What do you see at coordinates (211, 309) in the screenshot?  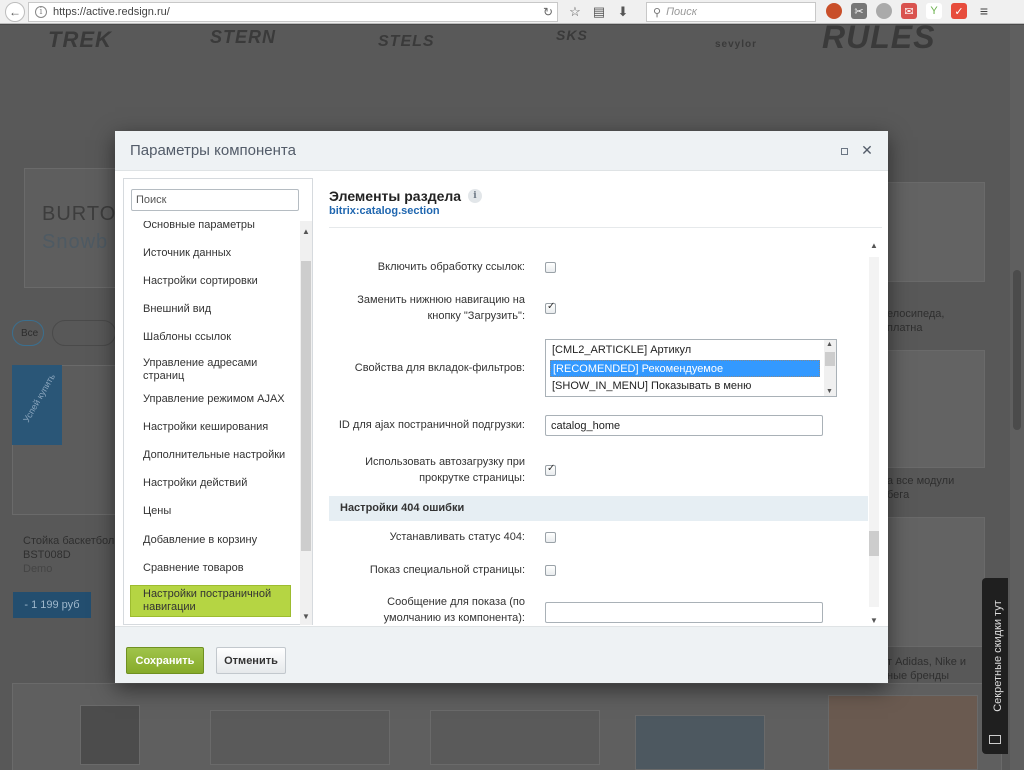 I see `nav-item-appearance: Внешний вид` at bounding box center [211, 309].